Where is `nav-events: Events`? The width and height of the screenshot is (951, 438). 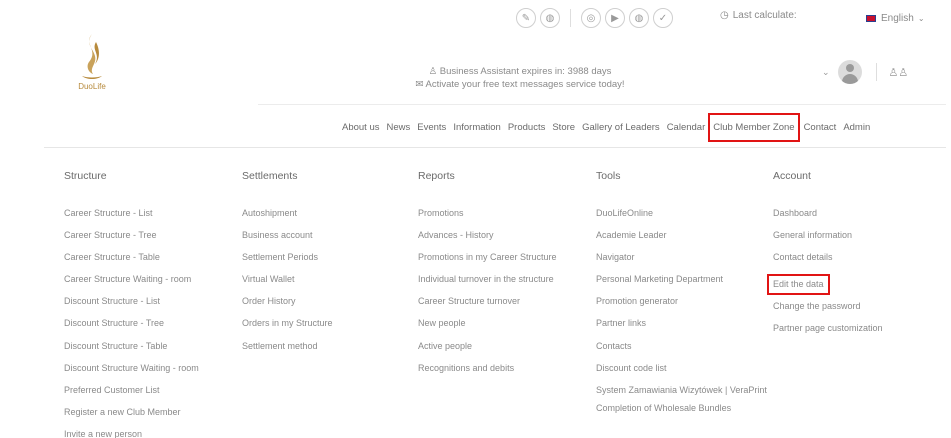
nav-events: Events is located at coordinates (431, 132).